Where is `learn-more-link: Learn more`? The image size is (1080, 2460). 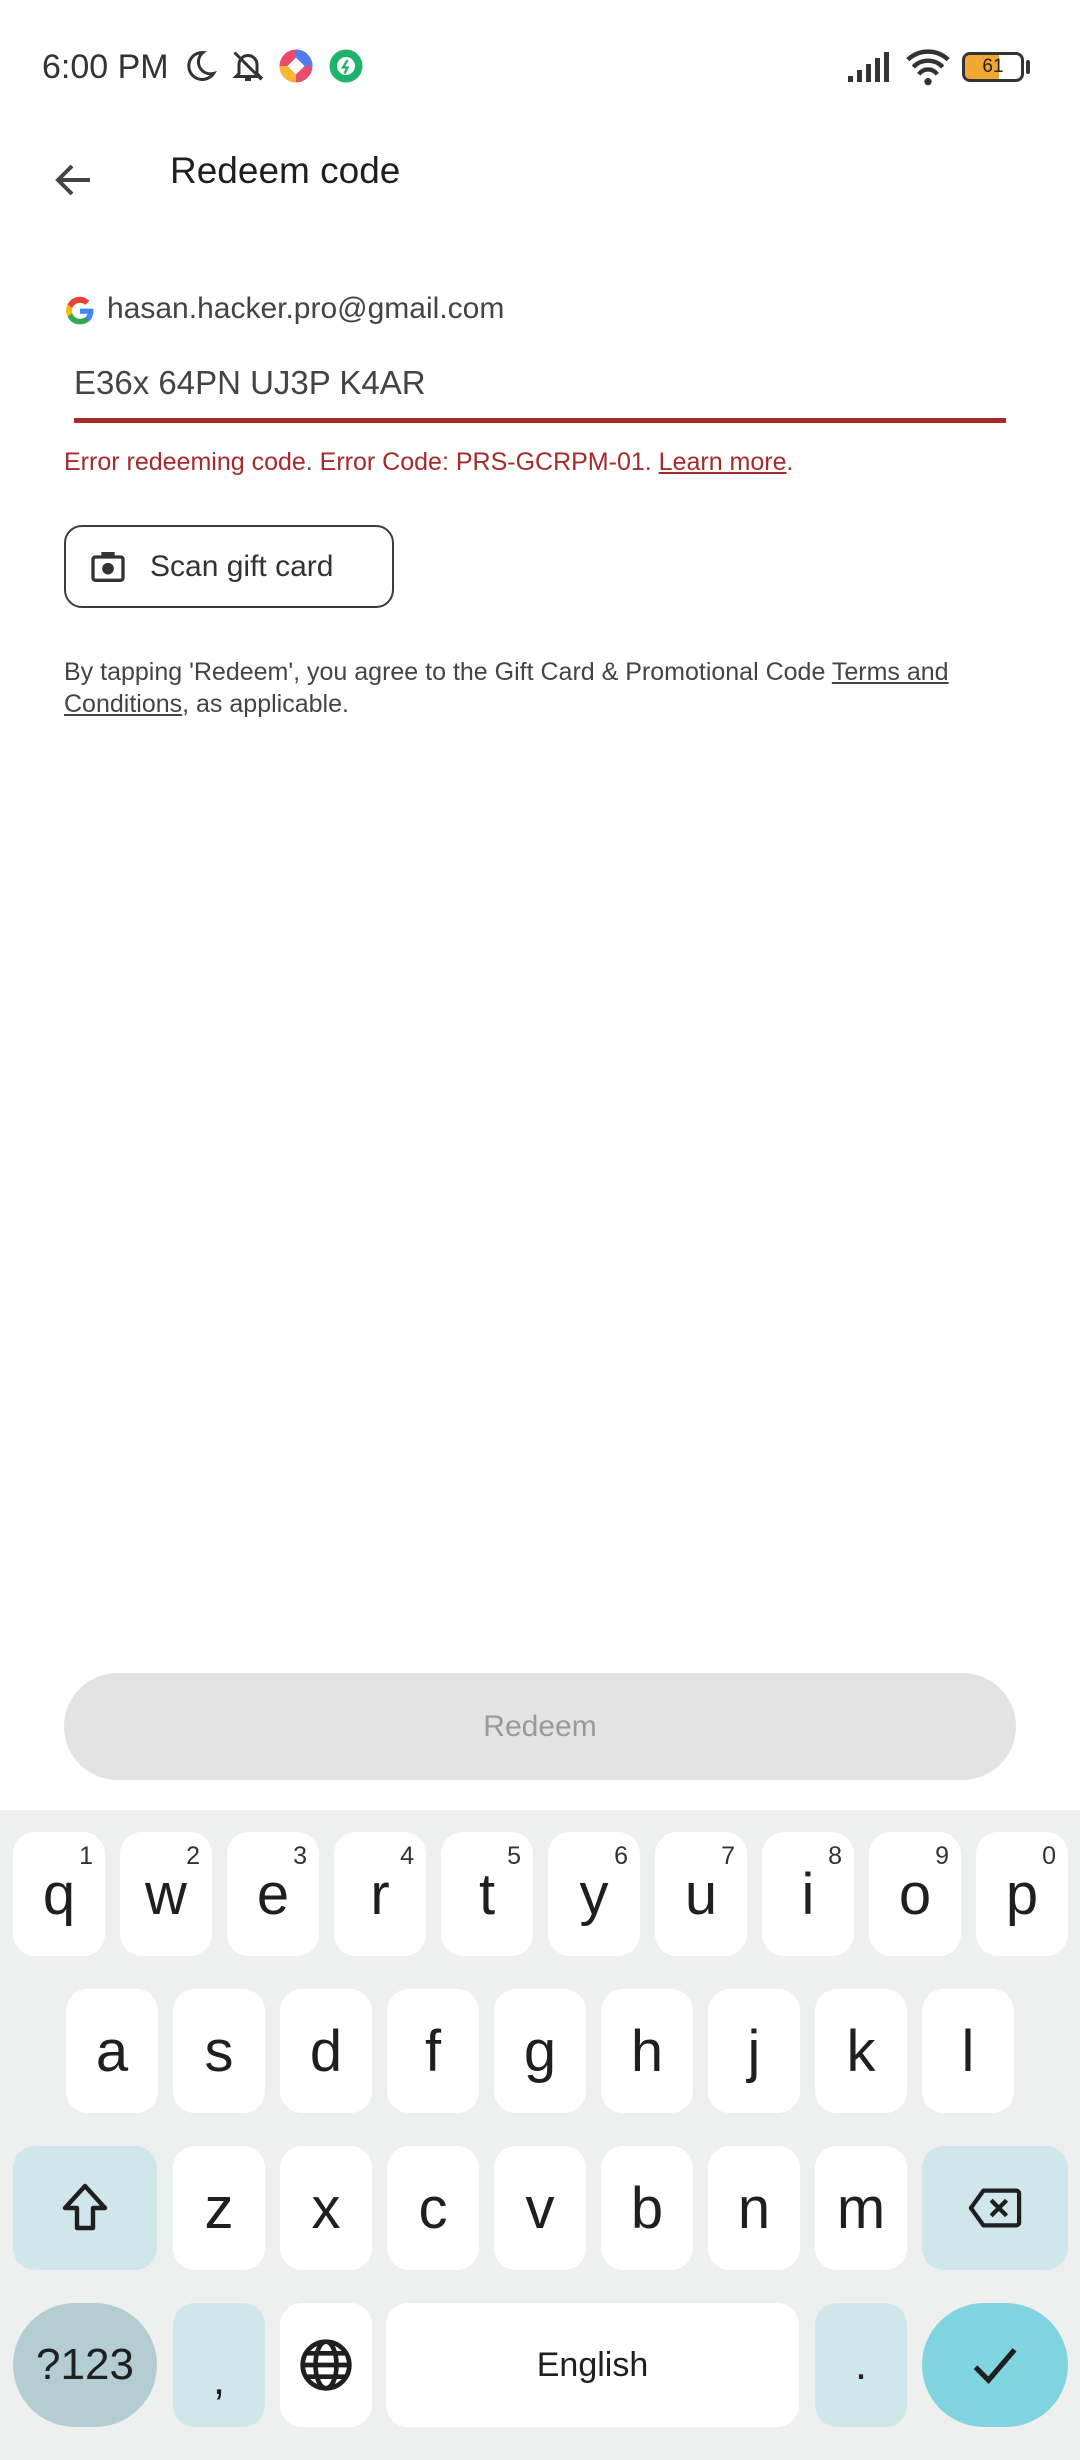
learn-more-link: Learn more is located at coordinates (723, 462).